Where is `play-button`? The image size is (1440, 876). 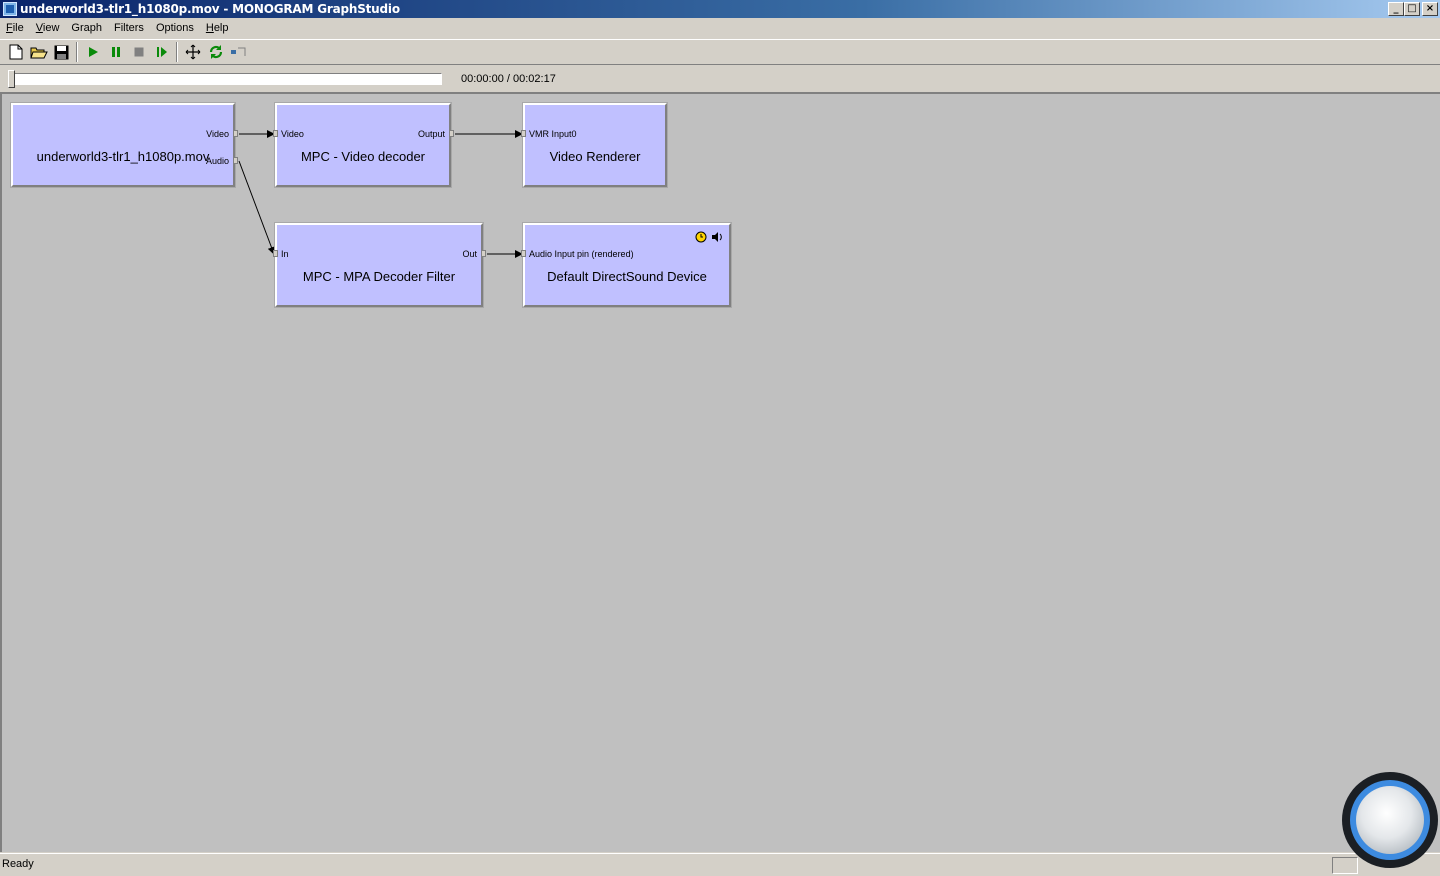
play-button is located at coordinates (92, 52).